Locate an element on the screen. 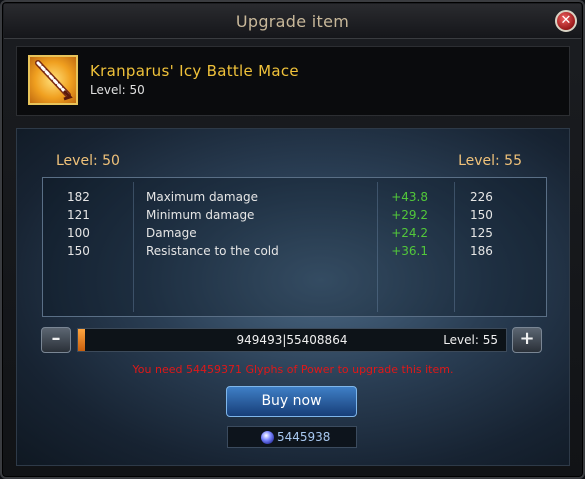 The height and width of the screenshot is (479, 585). upgrade-level-slider: 949493|55408864 Level: 55 is located at coordinates (292, 340).